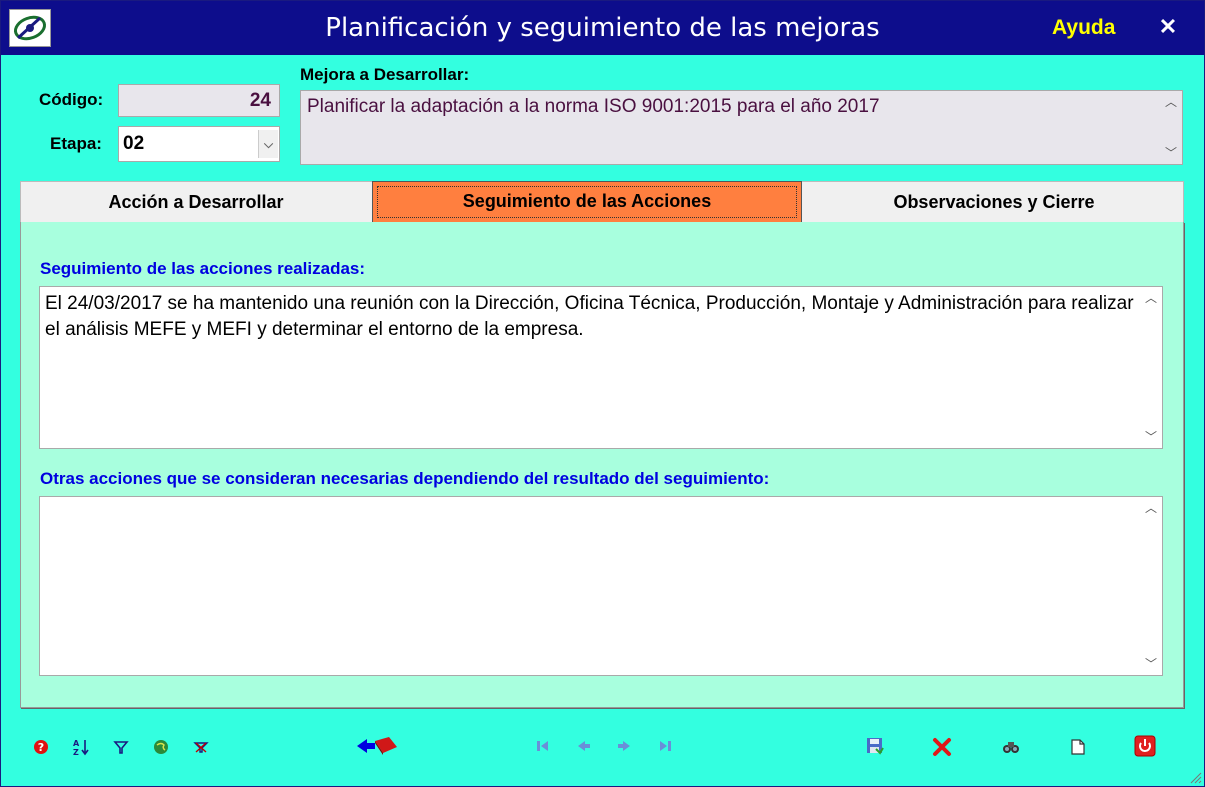  Describe the element at coordinates (1151, 367) in the screenshot. I see `seguimiento-scrollbar: ︿ ﹀` at that location.